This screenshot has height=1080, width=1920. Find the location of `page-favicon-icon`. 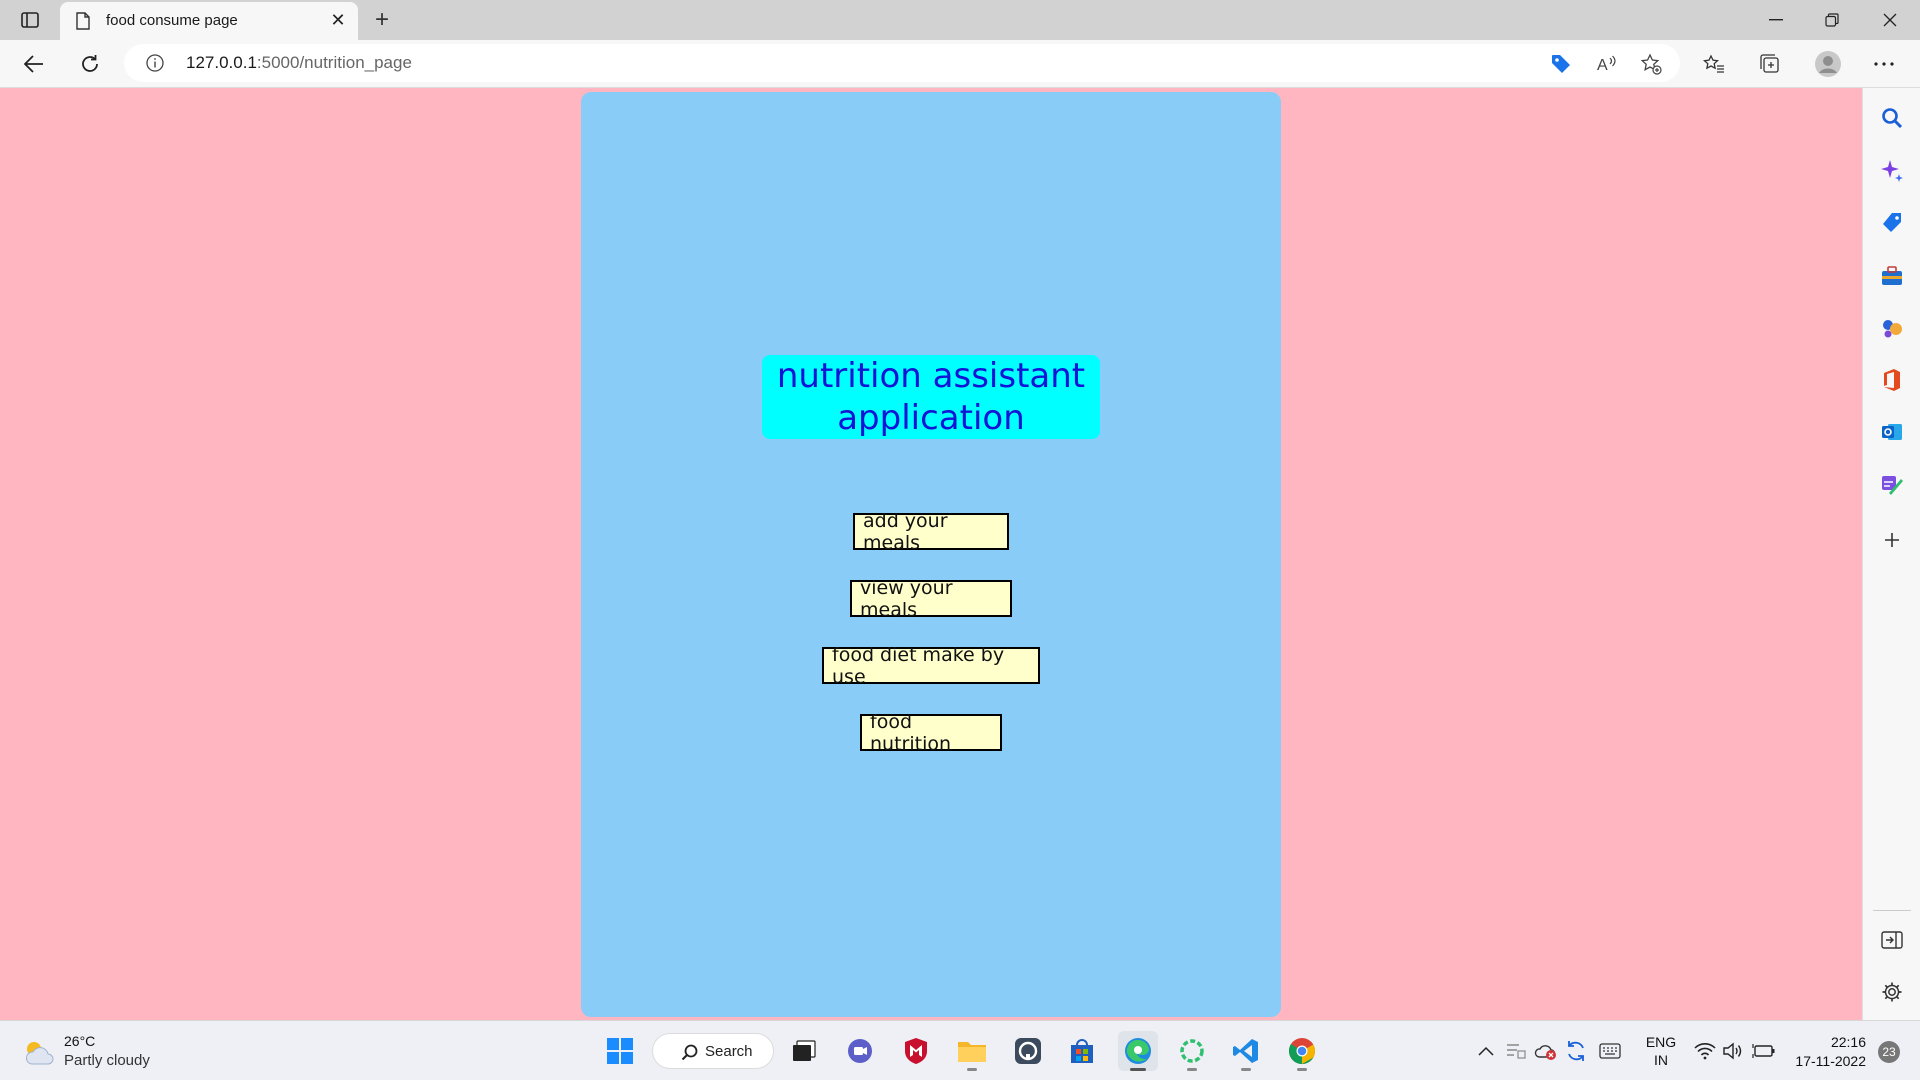

page-favicon-icon is located at coordinates (83, 23).